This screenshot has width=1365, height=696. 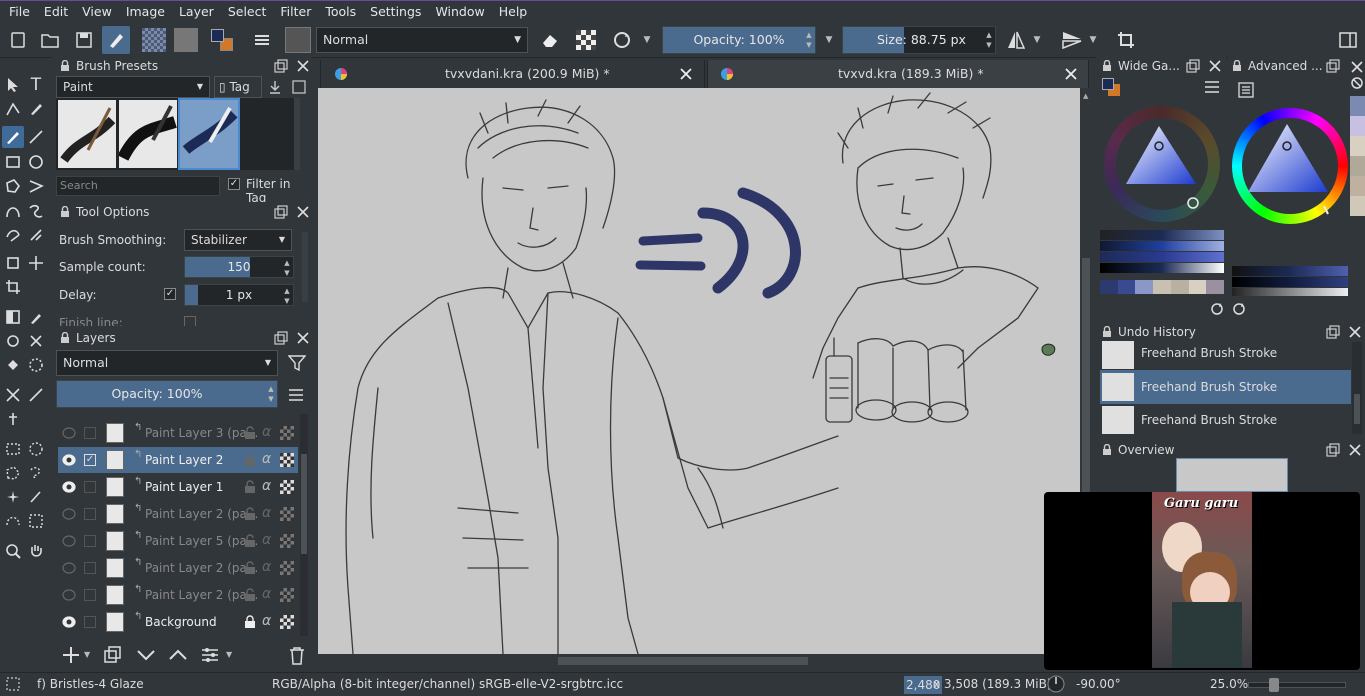 What do you see at coordinates (13, 551) in the screenshot?
I see `zoom-tool-icon` at bounding box center [13, 551].